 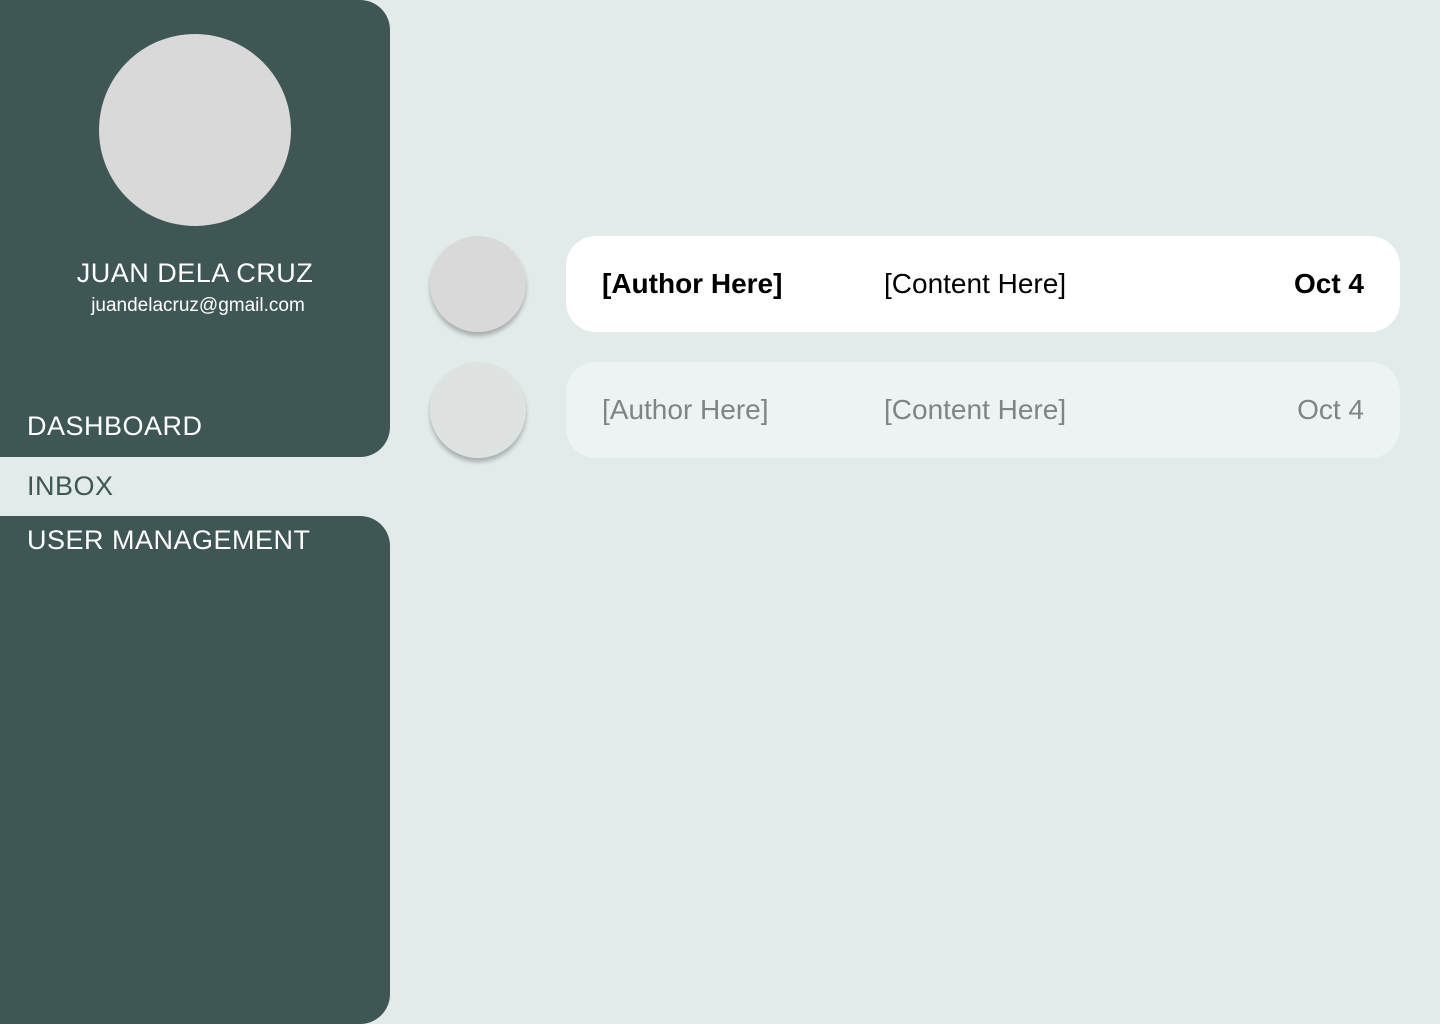 I want to click on nav-item-dashboard: DASHBOARD, so click(x=115, y=426).